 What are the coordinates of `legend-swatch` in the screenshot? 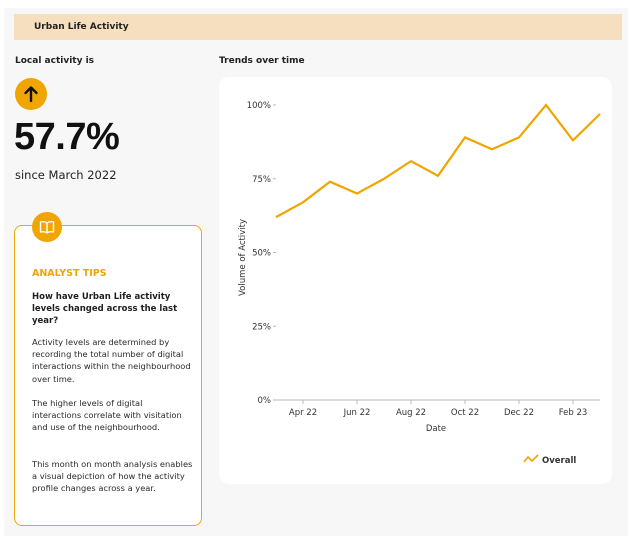 It's located at (531, 458).